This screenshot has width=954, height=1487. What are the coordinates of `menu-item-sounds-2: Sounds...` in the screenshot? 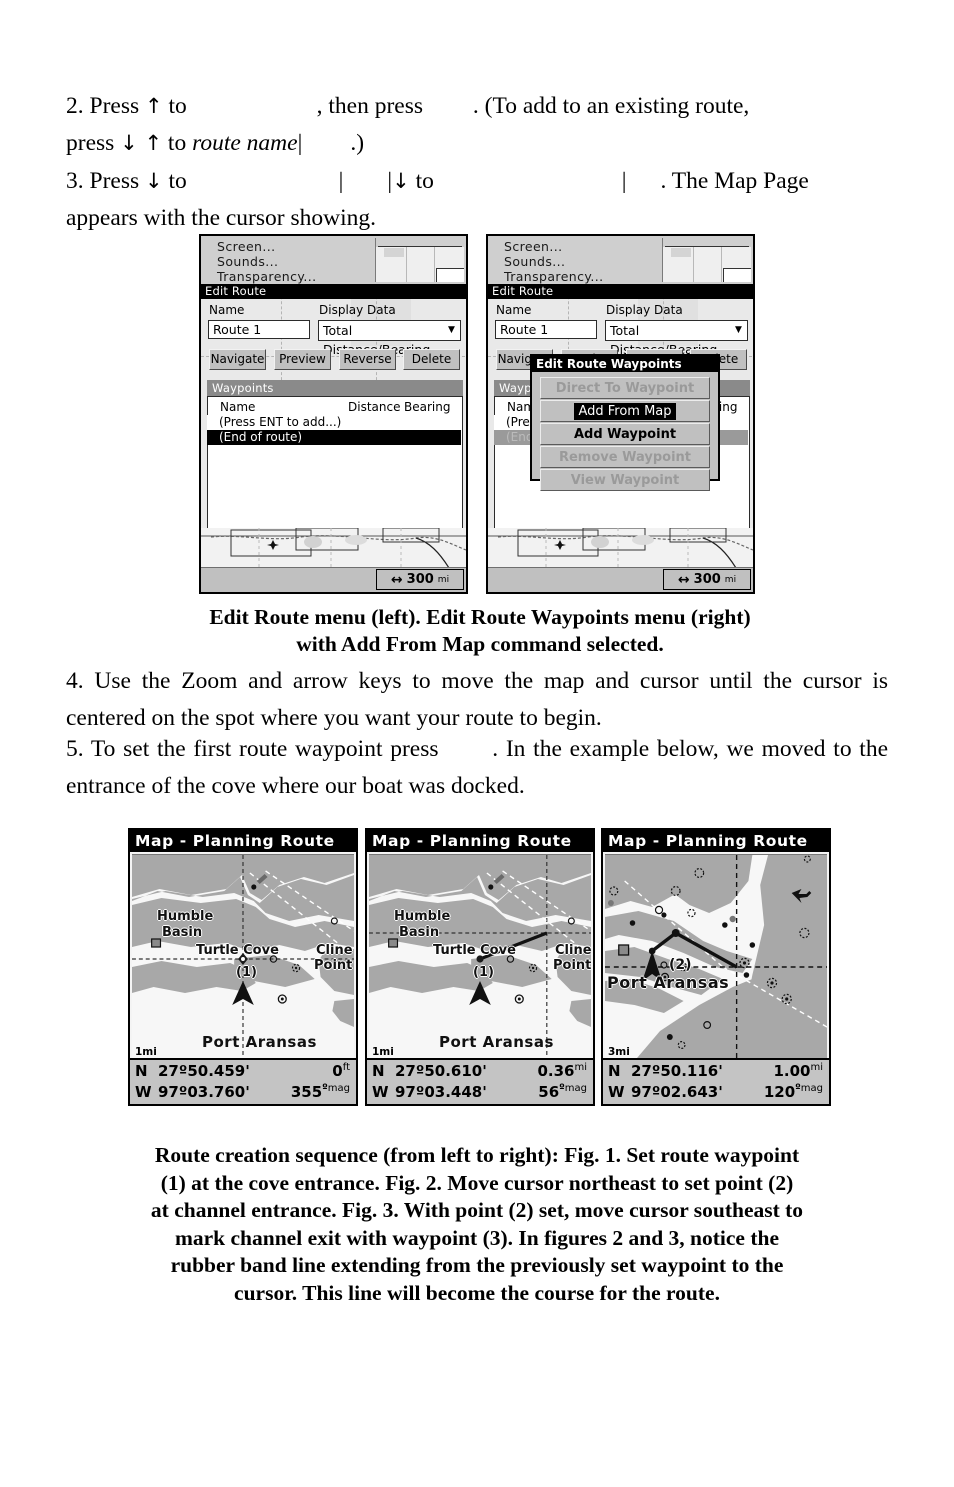 It's located at (534, 261).